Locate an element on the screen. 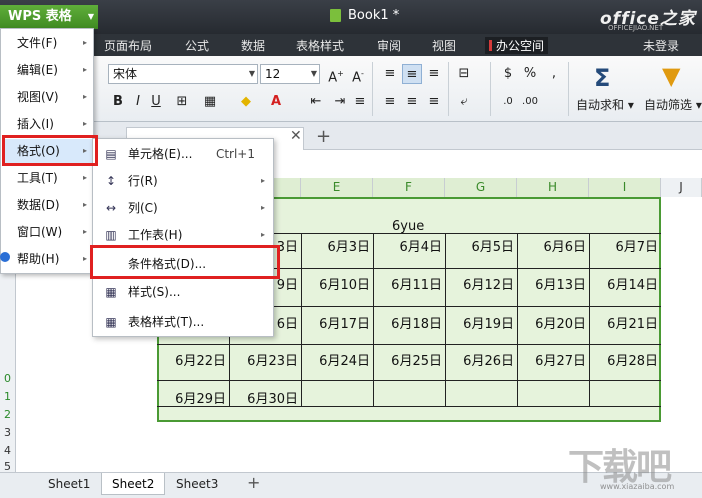 This screenshot has height=498, width=702. text-direction-icon: ⤶ is located at coordinates (464, 102).